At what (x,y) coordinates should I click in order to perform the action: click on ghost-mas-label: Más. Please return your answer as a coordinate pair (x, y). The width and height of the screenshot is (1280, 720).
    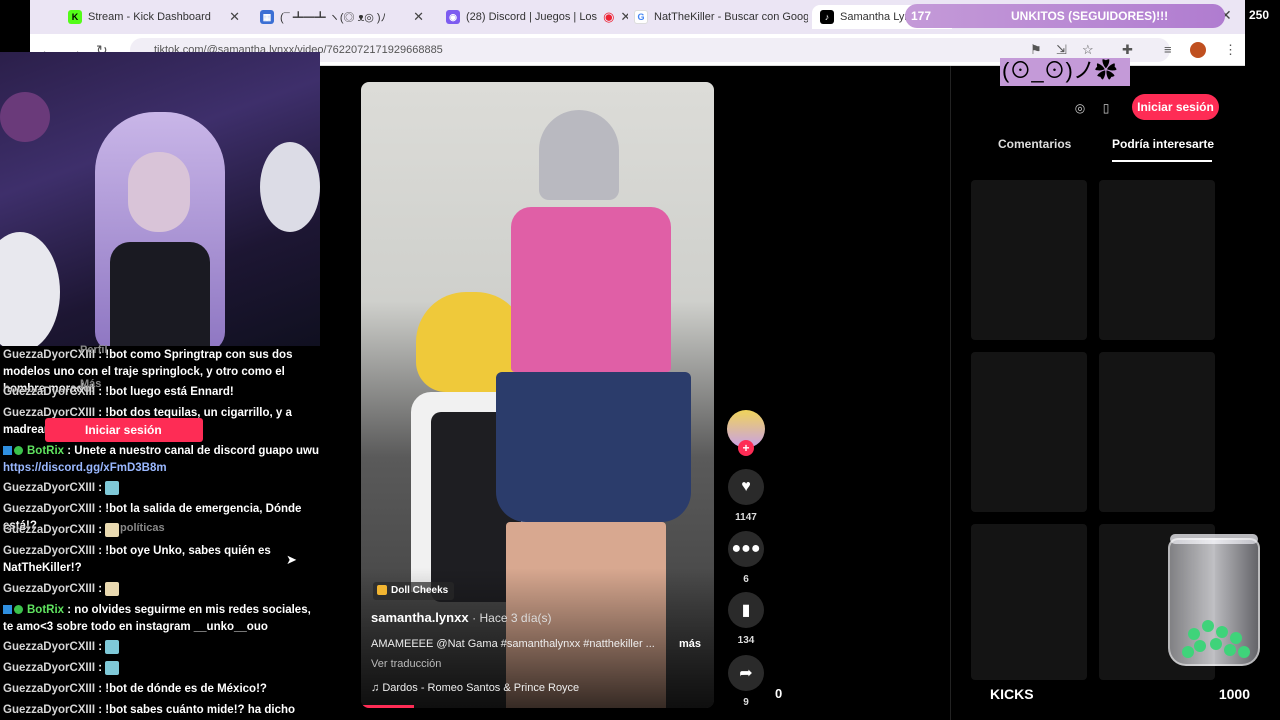
    Looking at the image, I should click on (91, 384).